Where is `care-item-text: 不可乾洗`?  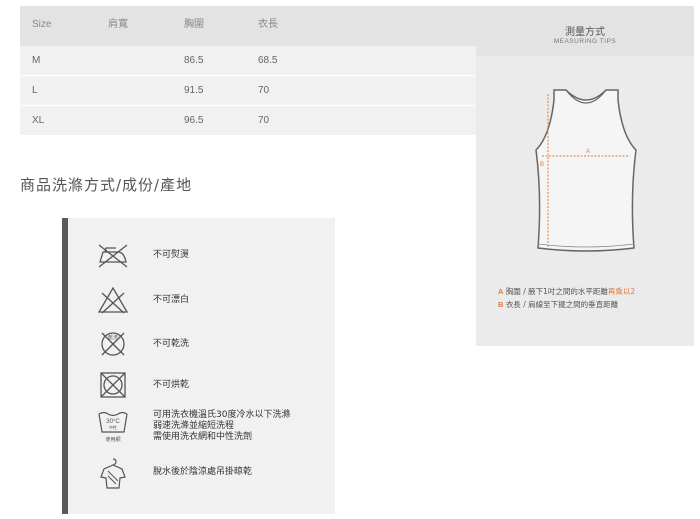
care-item-text: 不可乾洗 is located at coordinates (171, 344).